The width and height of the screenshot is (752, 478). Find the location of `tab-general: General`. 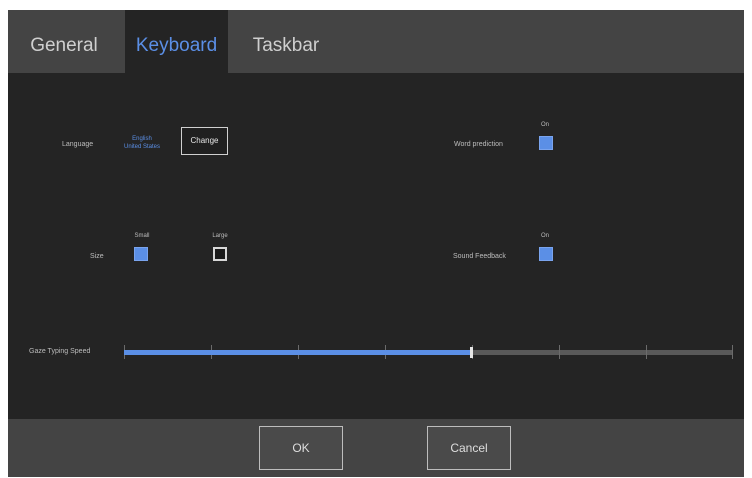

tab-general: General is located at coordinates (64, 41).